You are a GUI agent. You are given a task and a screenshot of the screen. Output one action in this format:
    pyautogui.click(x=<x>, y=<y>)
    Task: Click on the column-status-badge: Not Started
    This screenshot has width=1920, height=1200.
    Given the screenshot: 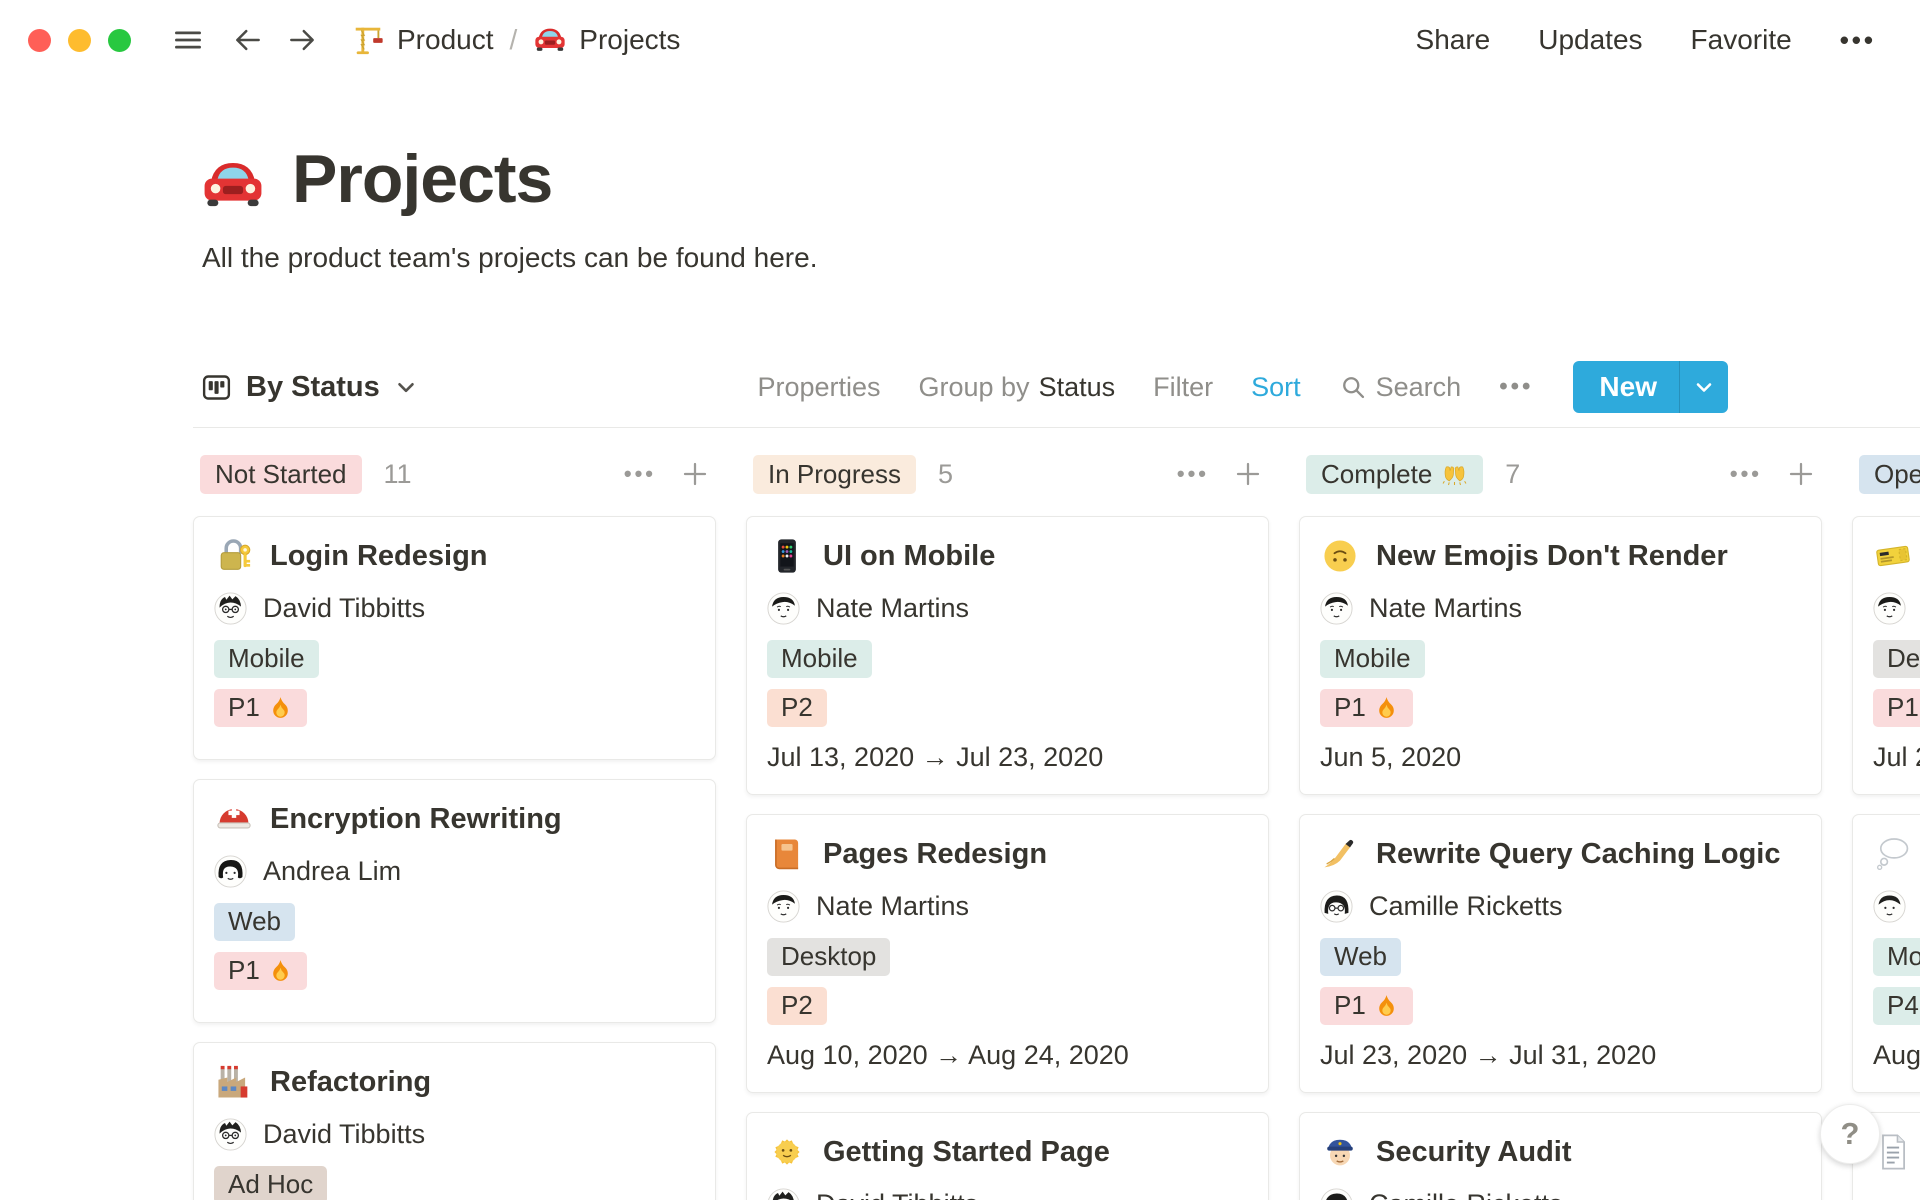 What is the action you would take?
    pyautogui.click(x=281, y=474)
    